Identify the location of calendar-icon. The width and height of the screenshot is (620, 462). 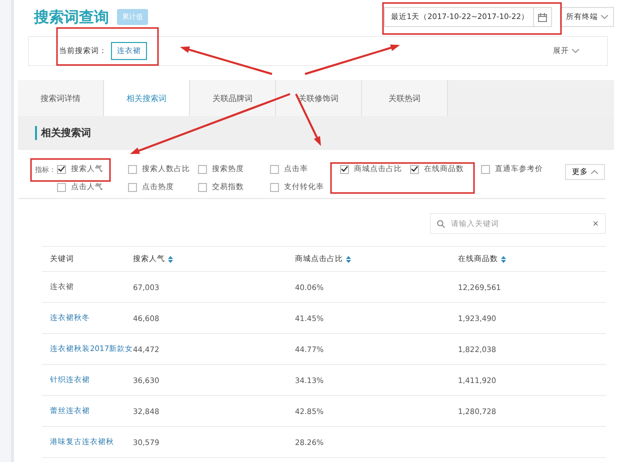
(542, 17).